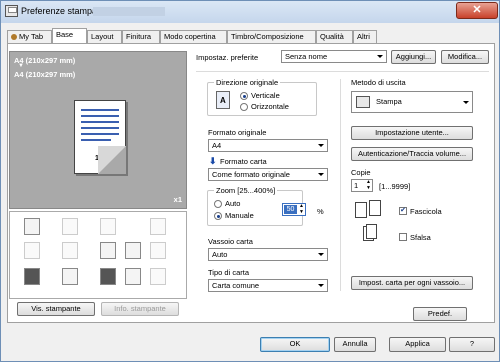  Describe the element at coordinates (472, 344) in the screenshot. I see `help-button: ?` at that location.